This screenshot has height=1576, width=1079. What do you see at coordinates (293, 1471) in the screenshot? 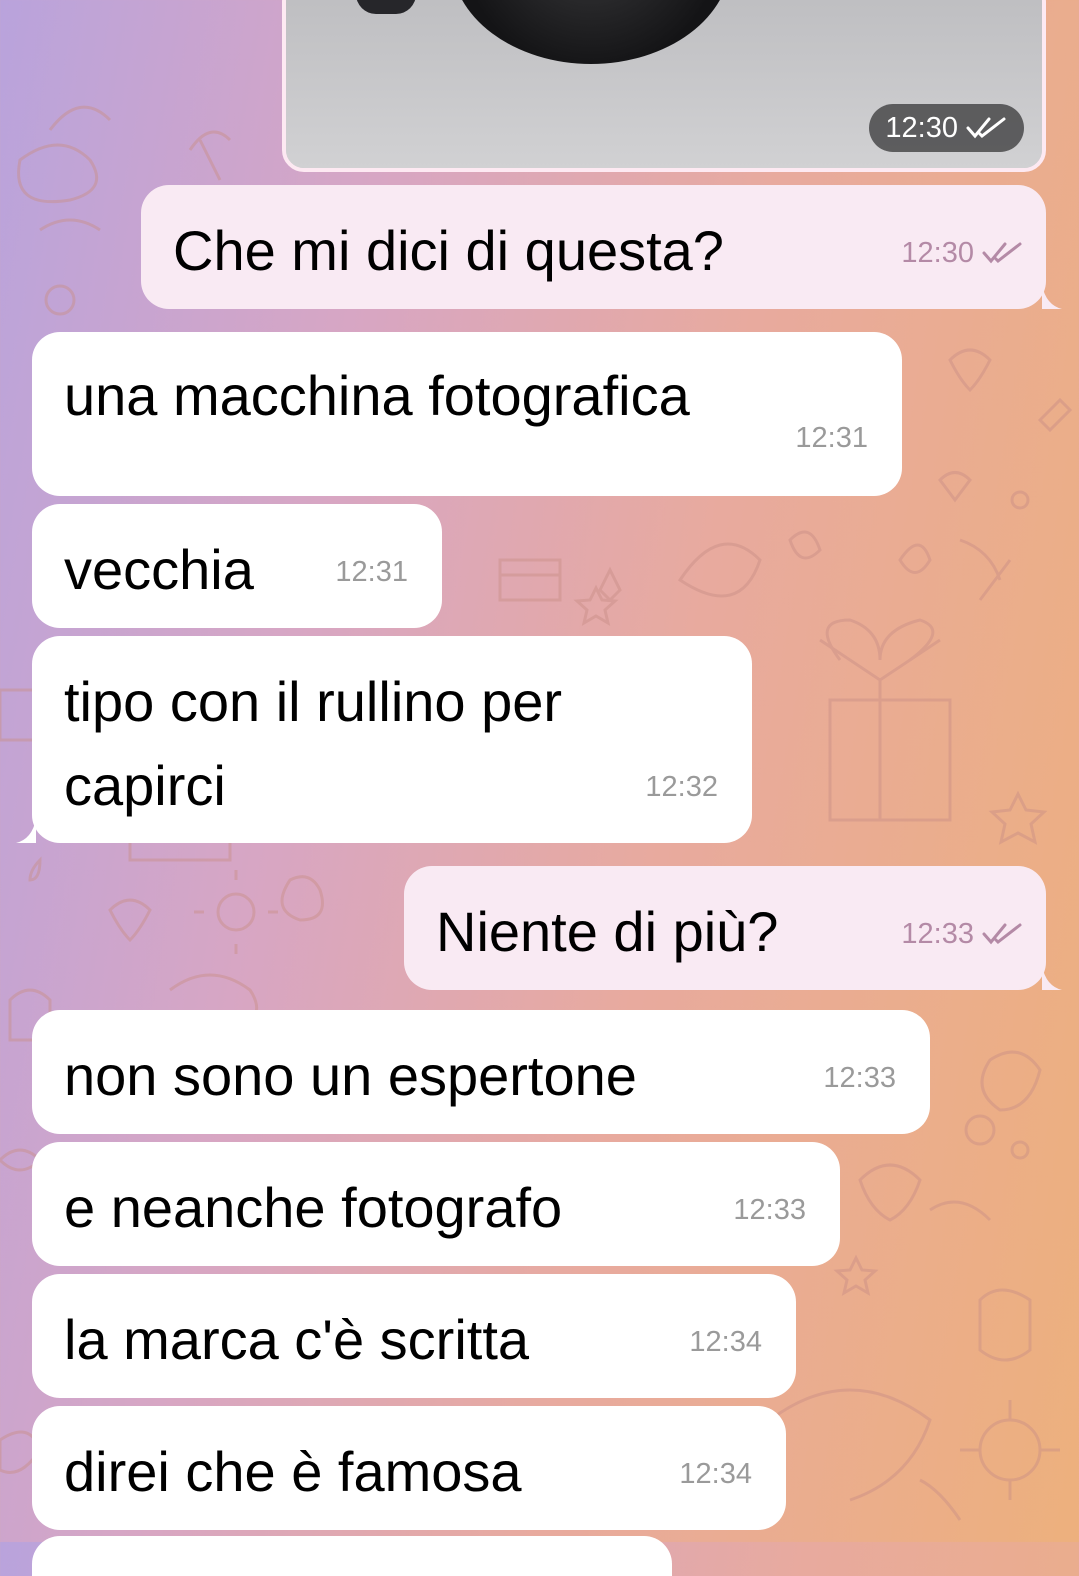
I see `message-text: direi che è famosa` at bounding box center [293, 1471].